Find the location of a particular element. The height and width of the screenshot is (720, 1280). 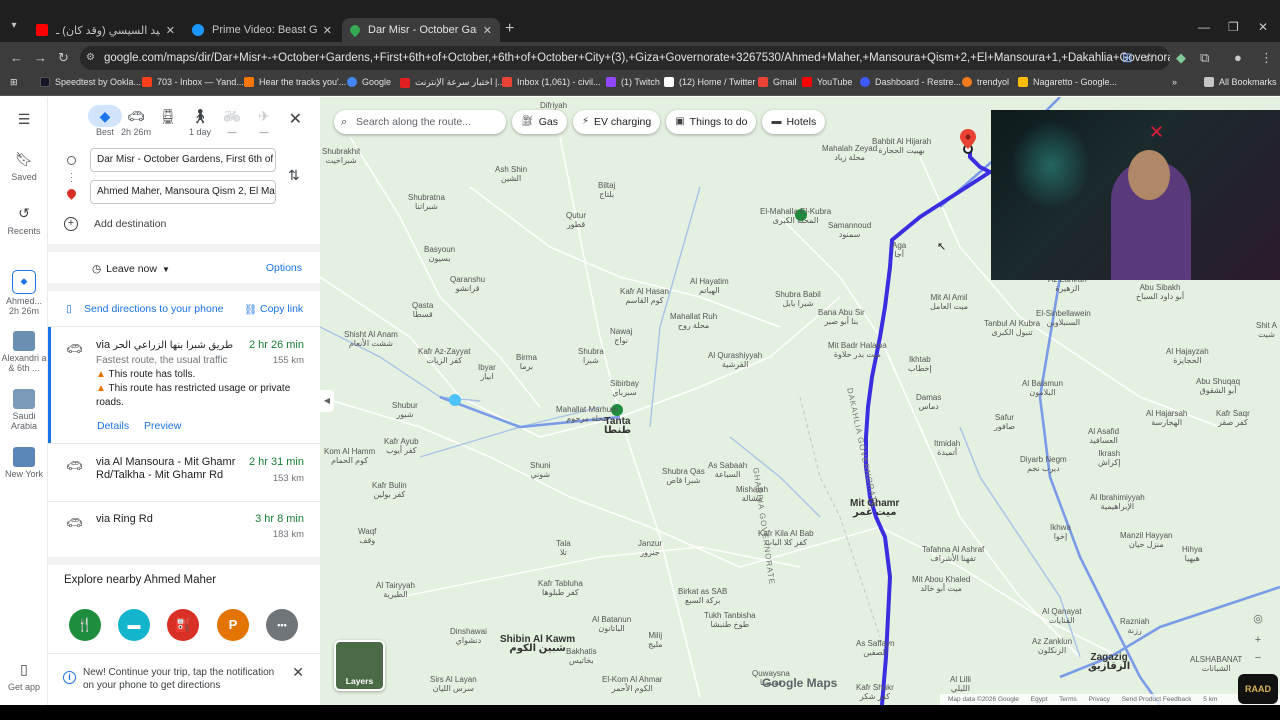

map-label: Al Asafid العسافيد is located at coordinates (1103, 436).